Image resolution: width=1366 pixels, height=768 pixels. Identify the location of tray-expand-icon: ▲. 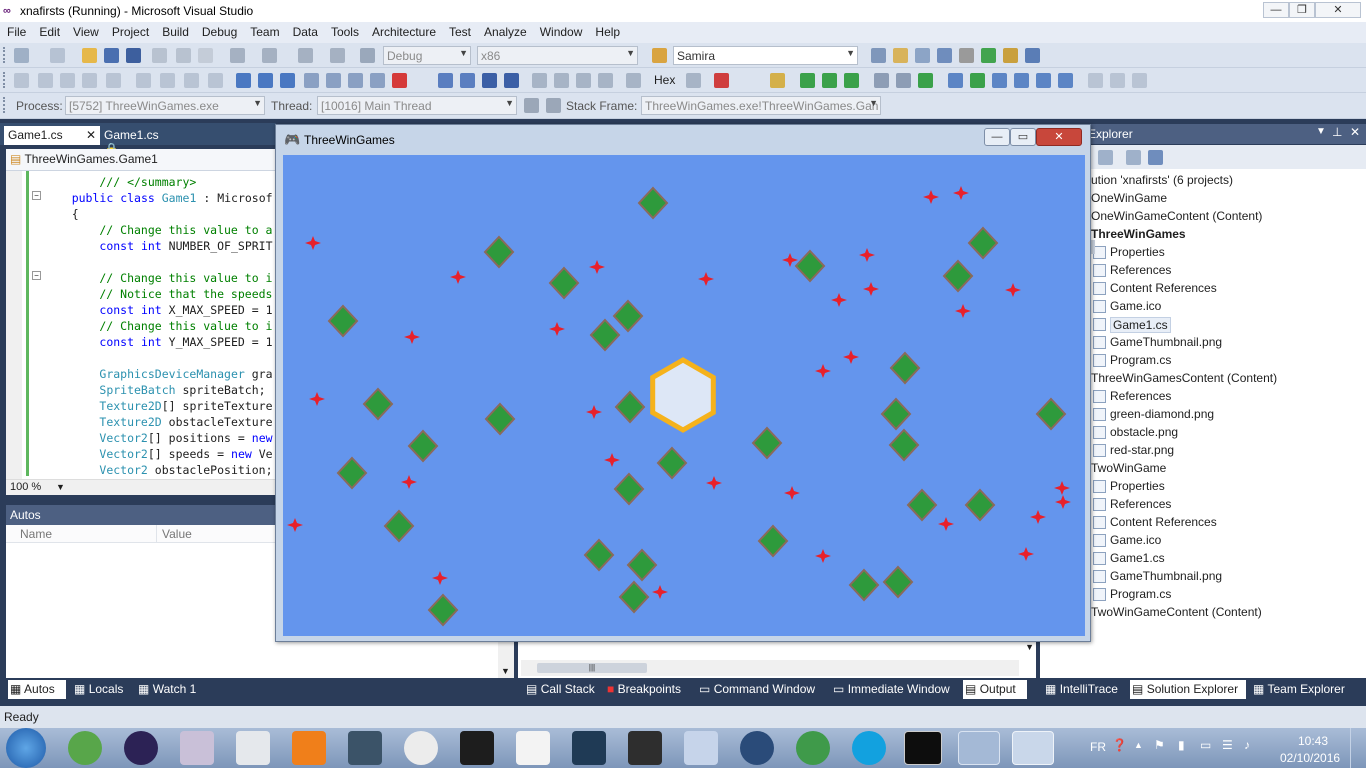
(1138, 745).